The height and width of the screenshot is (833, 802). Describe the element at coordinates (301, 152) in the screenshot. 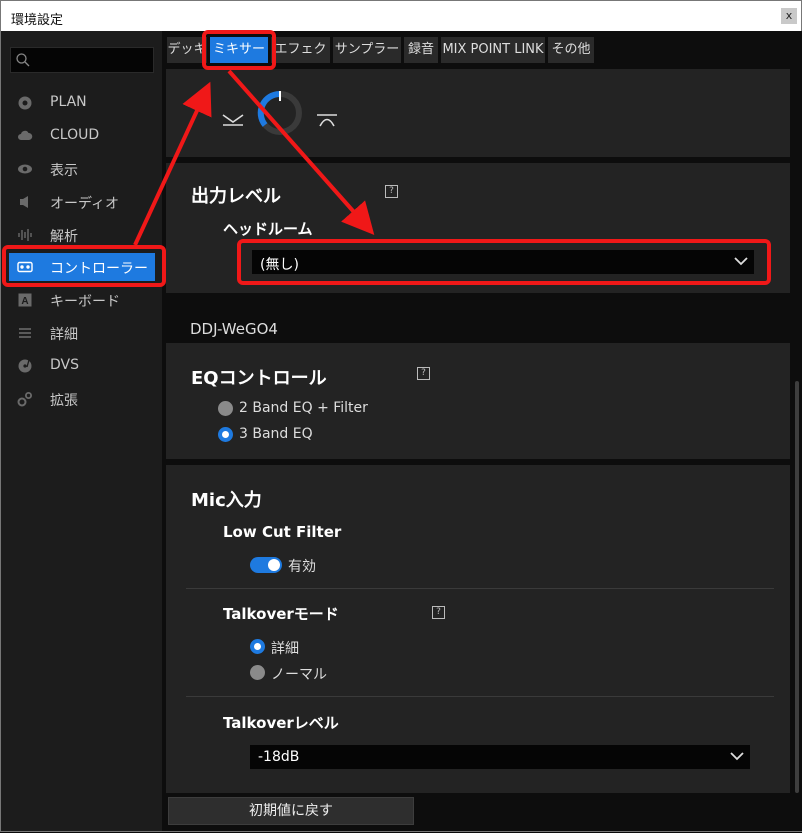

I see `arrow-mixer-to-headroom` at that location.